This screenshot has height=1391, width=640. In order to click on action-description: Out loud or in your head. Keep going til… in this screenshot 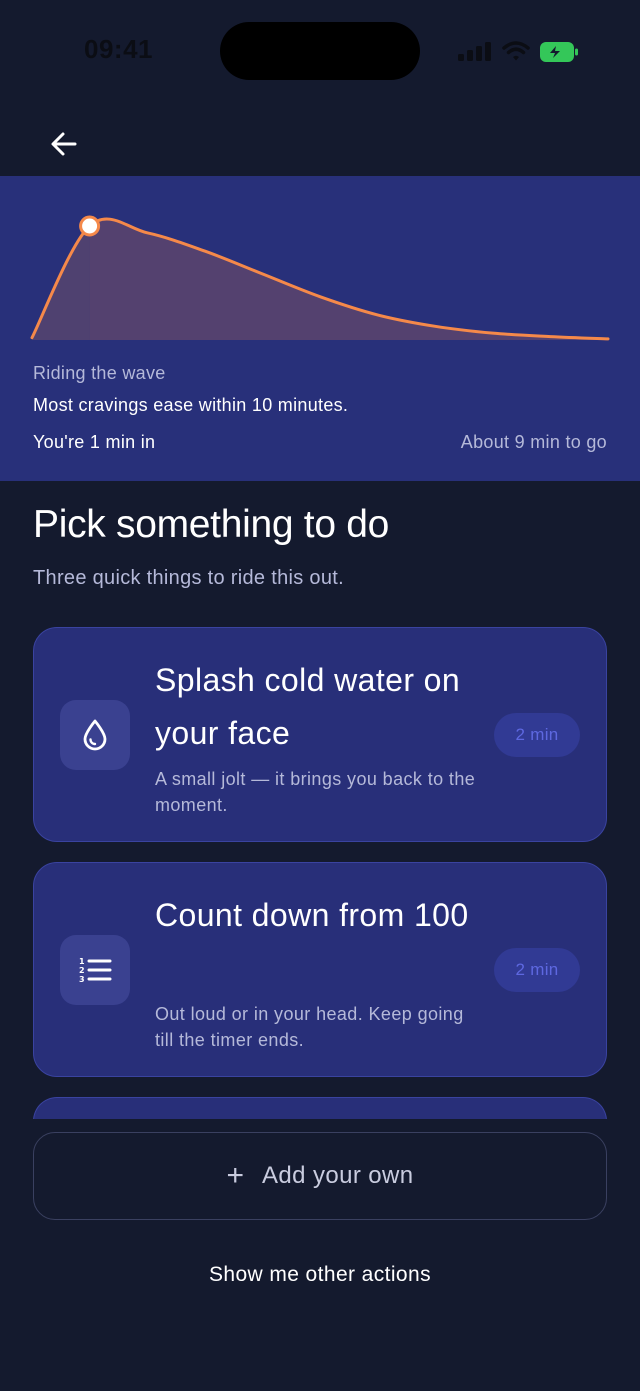, I will do `click(309, 1027)`.